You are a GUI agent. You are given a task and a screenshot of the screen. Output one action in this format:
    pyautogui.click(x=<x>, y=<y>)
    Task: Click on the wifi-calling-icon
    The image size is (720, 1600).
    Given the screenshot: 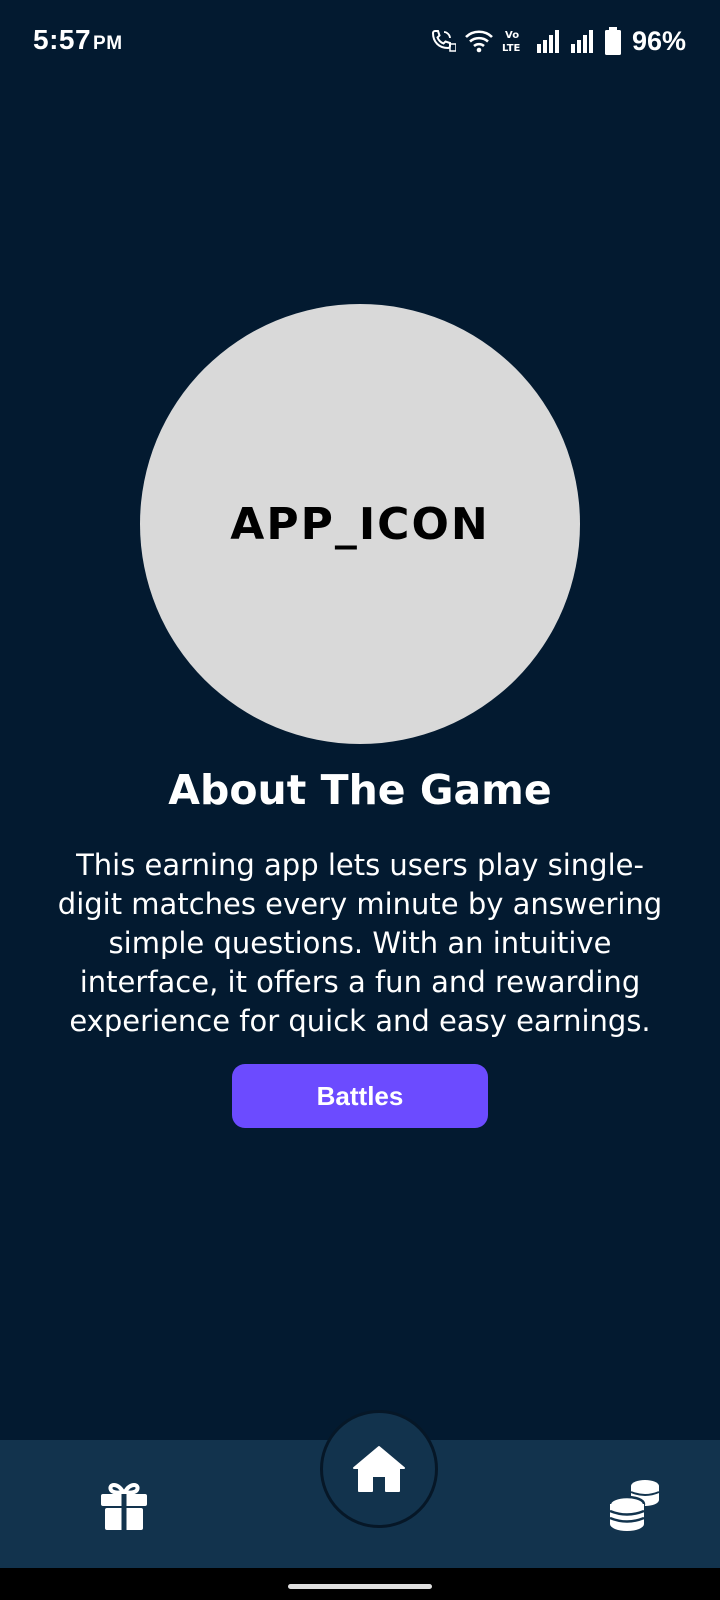 What is the action you would take?
    pyautogui.click(x=443, y=41)
    